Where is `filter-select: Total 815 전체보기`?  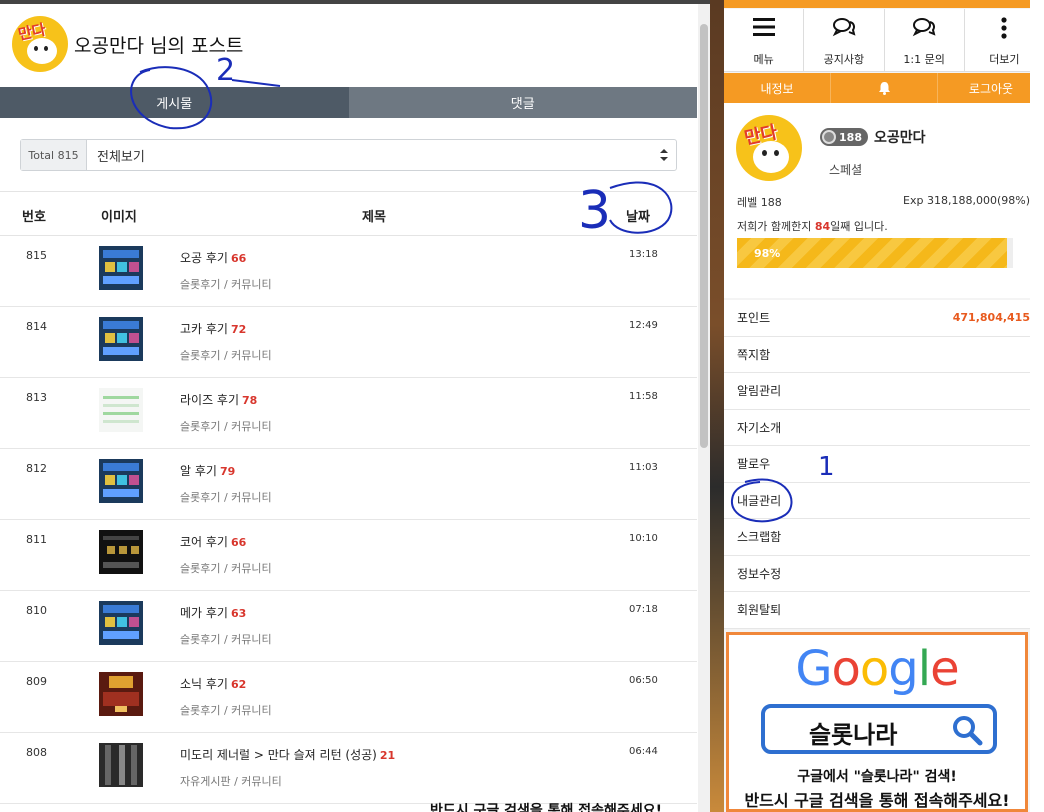 filter-select: Total 815 전체보기 is located at coordinates (348, 155).